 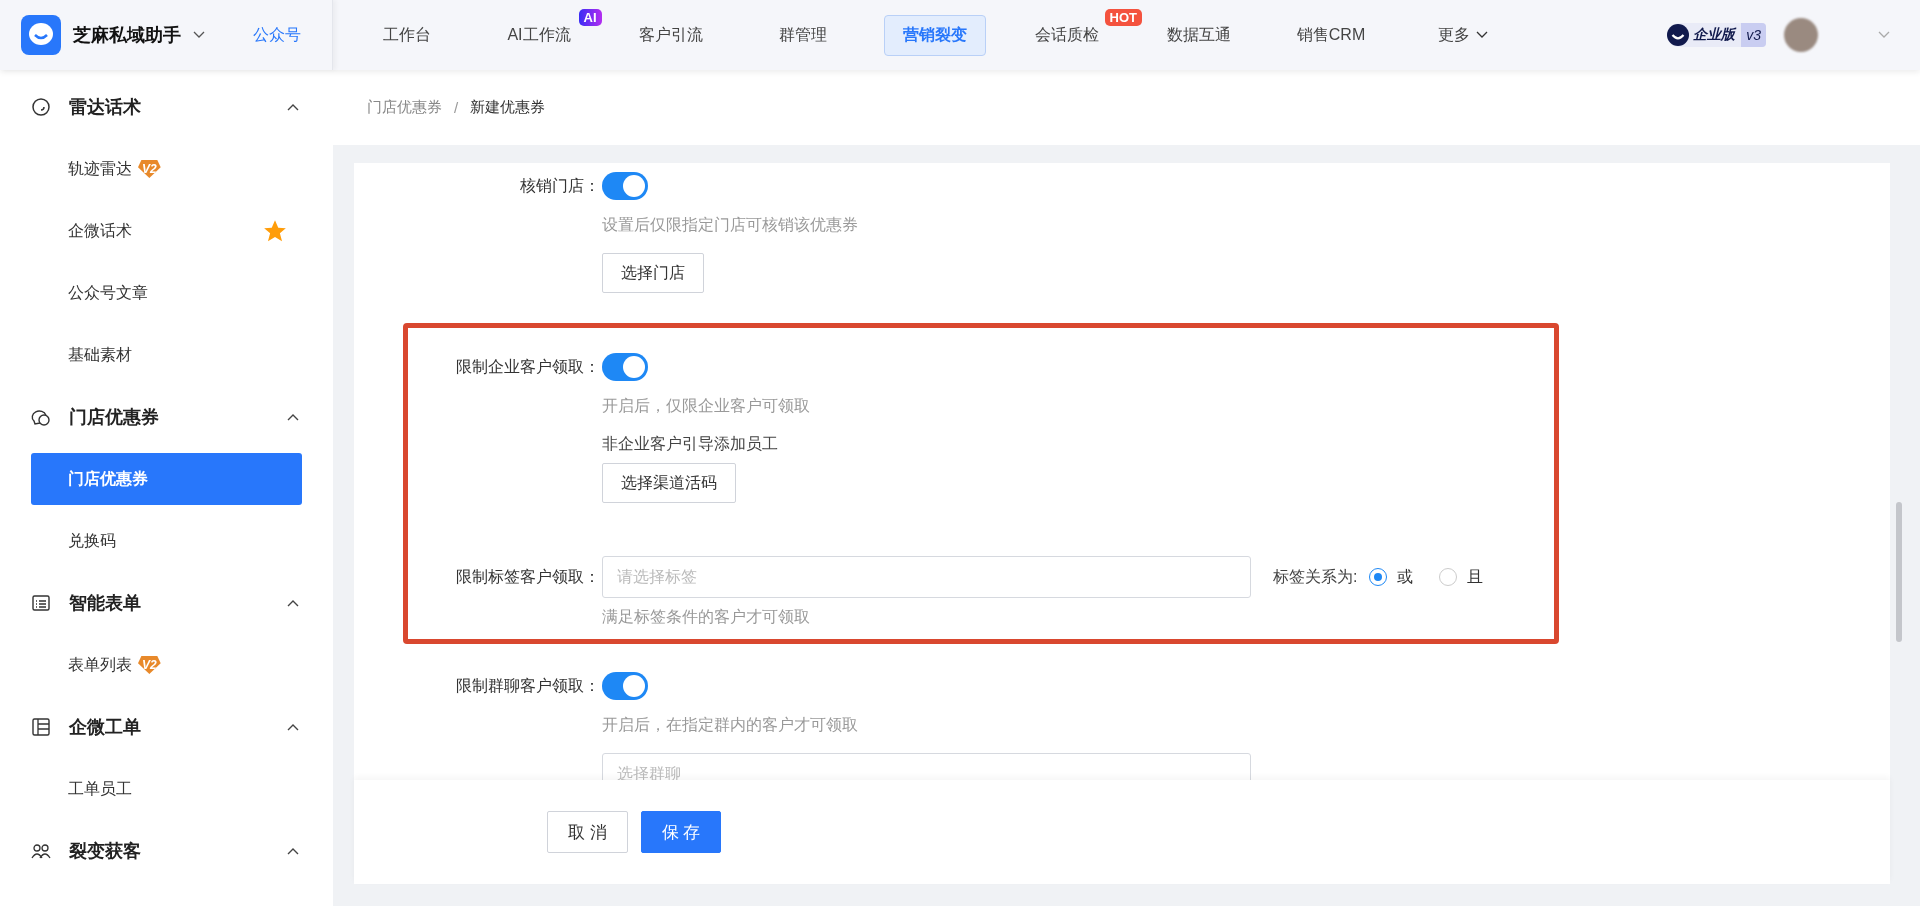 What do you see at coordinates (559, 186) in the screenshot?
I see `field-label: 核销门店：` at bounding box center [559, 186].